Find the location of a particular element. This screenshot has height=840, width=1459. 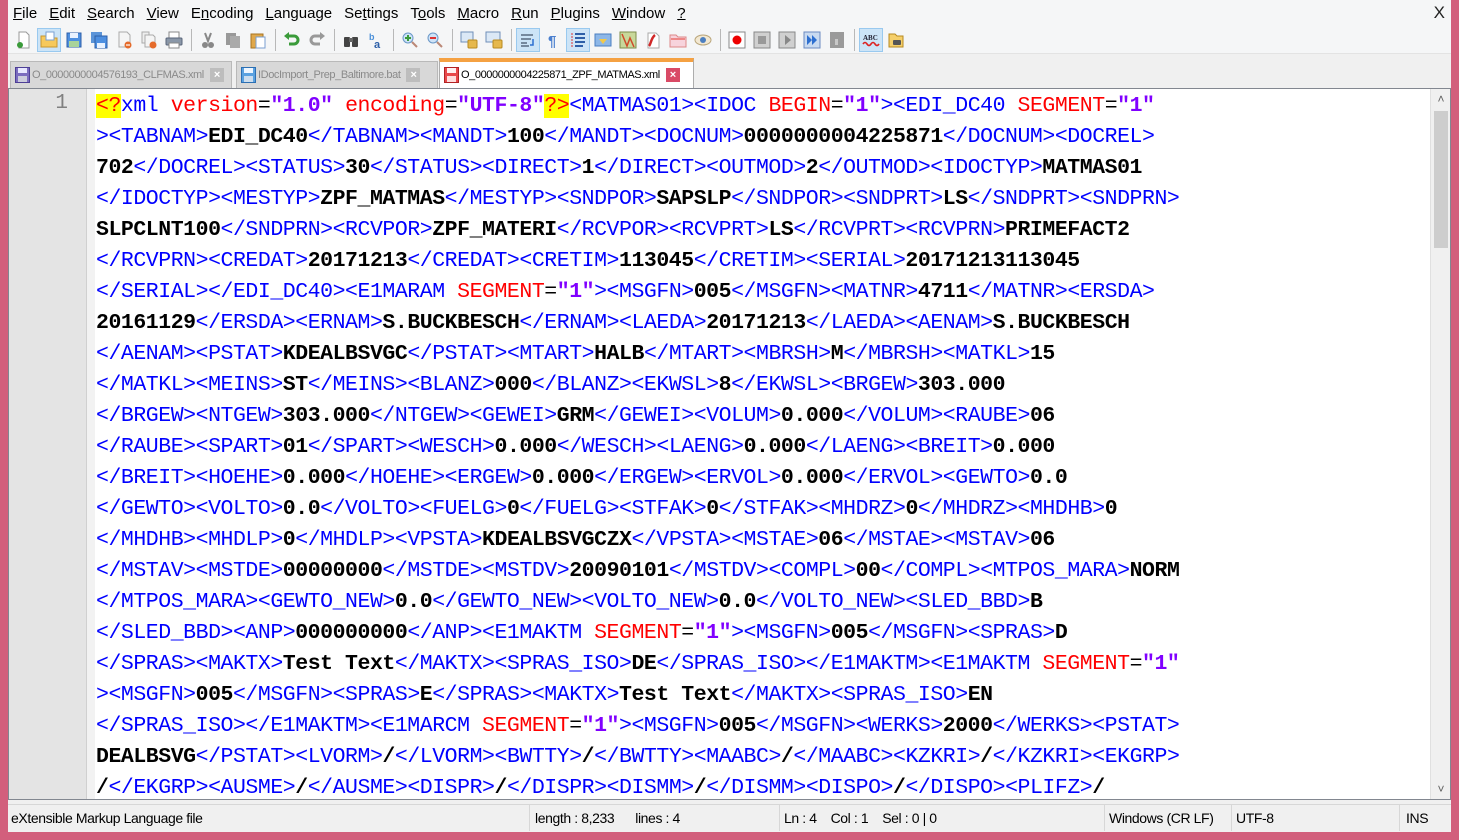

token-txt: 00000000 is located at coordinates (332, 571).